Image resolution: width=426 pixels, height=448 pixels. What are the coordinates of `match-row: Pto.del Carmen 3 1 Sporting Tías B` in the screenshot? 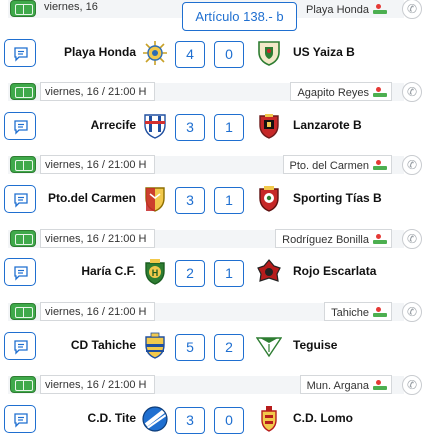 It's located at (213, 199).